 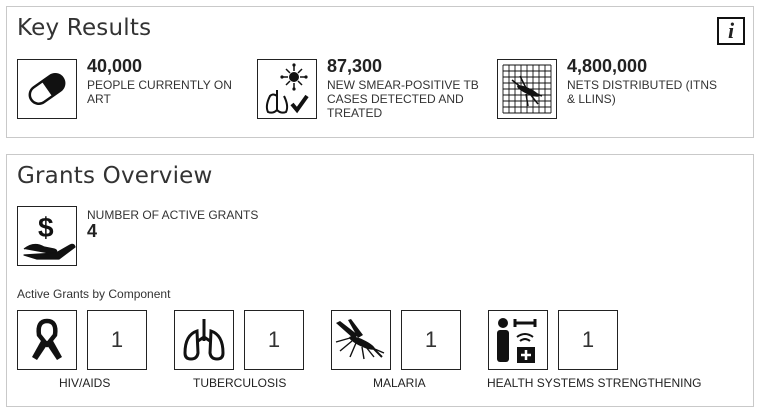 I want to click on lungs-icon, so click(x=204, y=340).